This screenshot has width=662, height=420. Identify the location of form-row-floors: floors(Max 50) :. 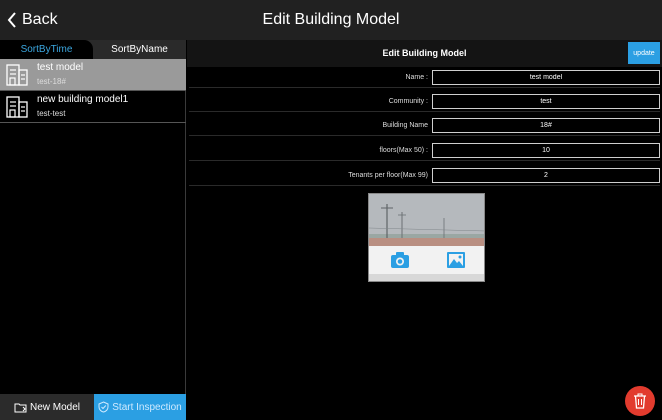
(424, 150).